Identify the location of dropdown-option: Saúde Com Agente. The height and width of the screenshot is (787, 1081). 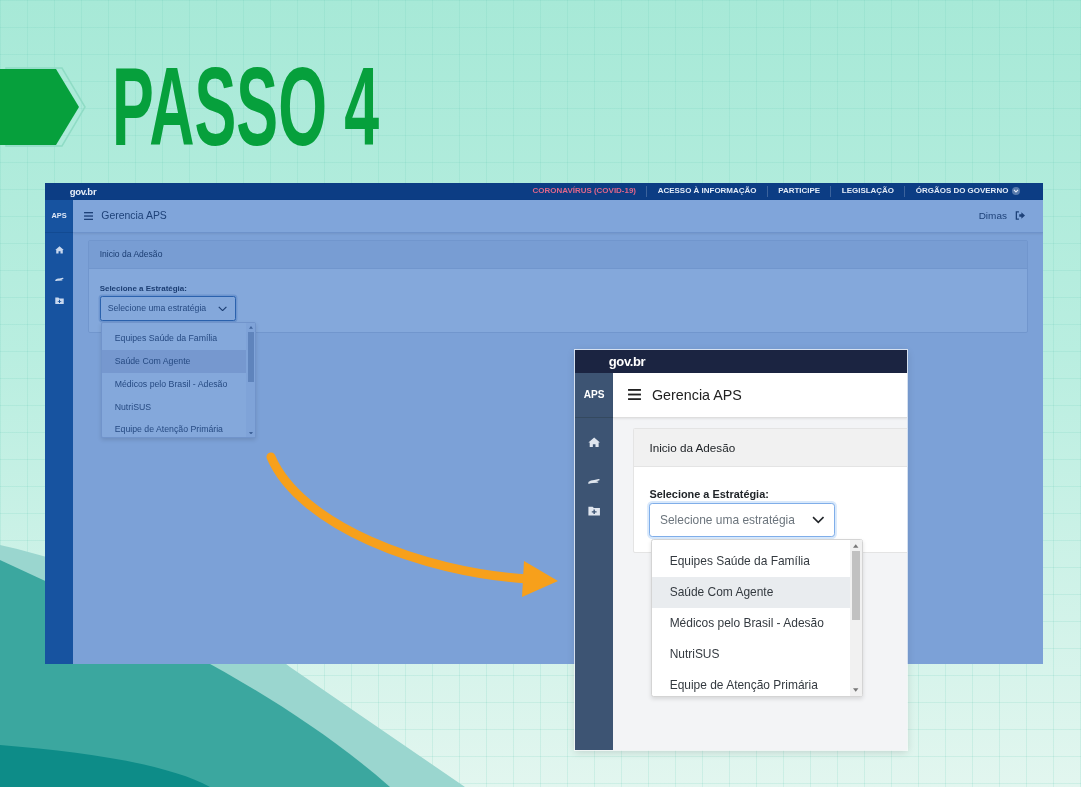
(750, 592).